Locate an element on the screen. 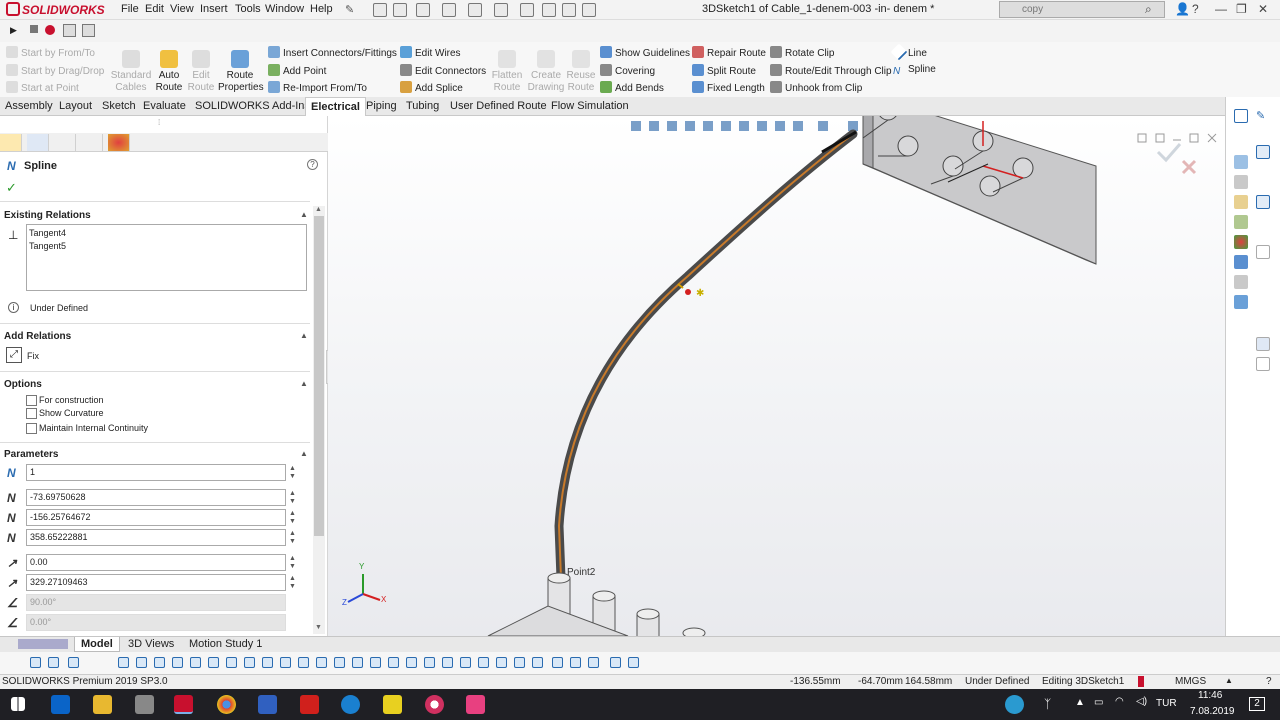  view-palette-icon is located at coordinates (1241, 222).